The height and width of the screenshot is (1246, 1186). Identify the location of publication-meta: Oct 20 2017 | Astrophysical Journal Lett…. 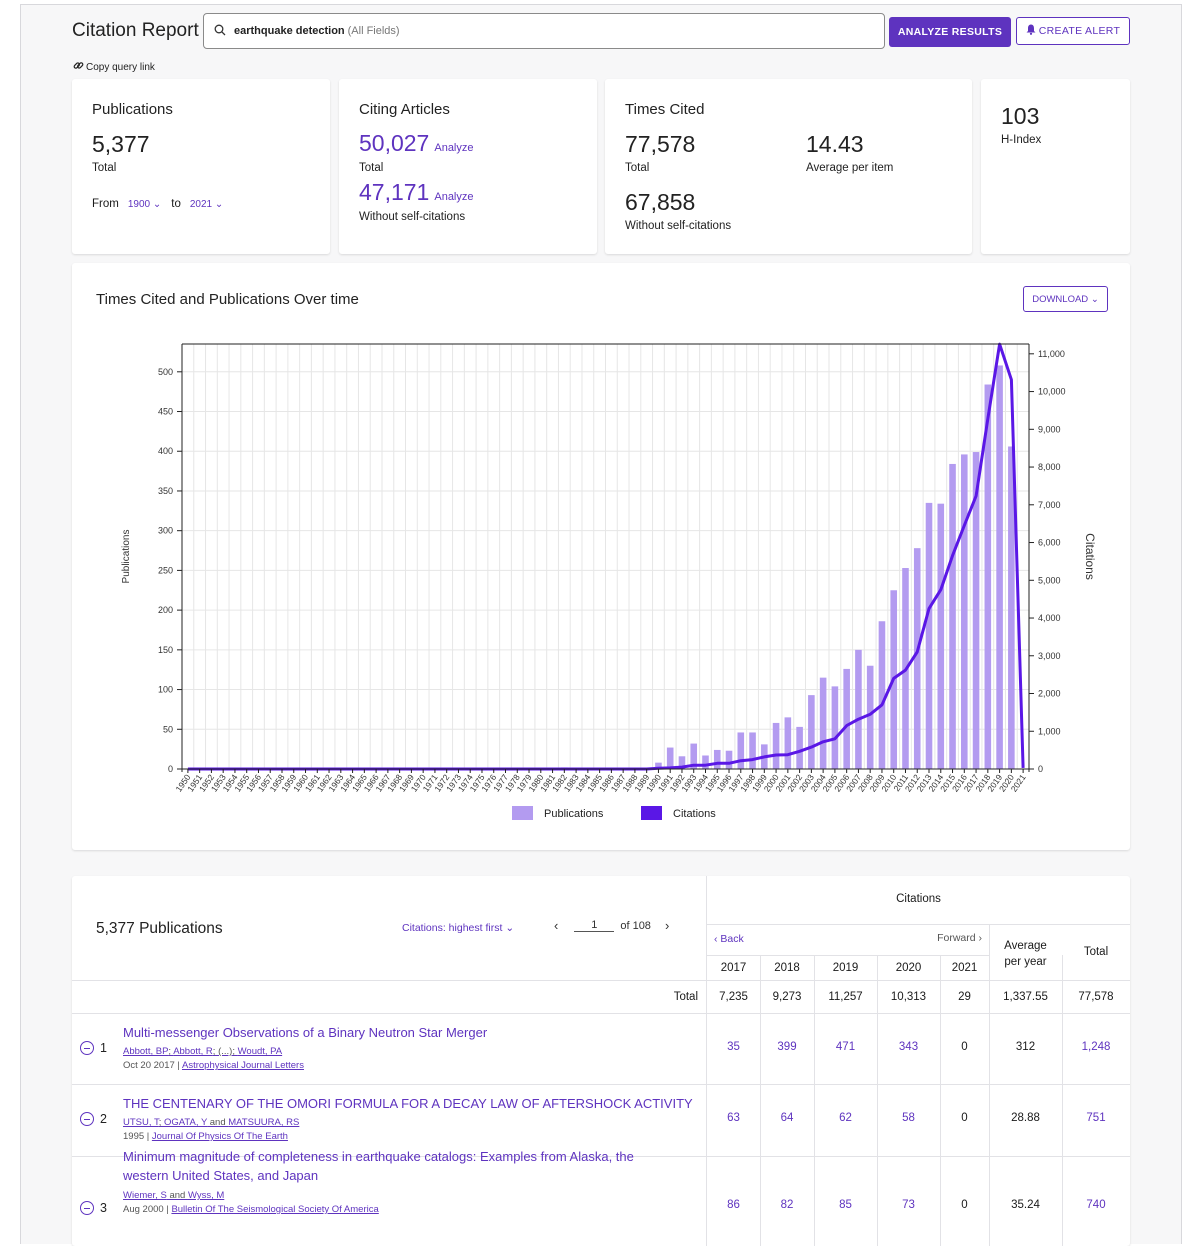
(213, 1065).